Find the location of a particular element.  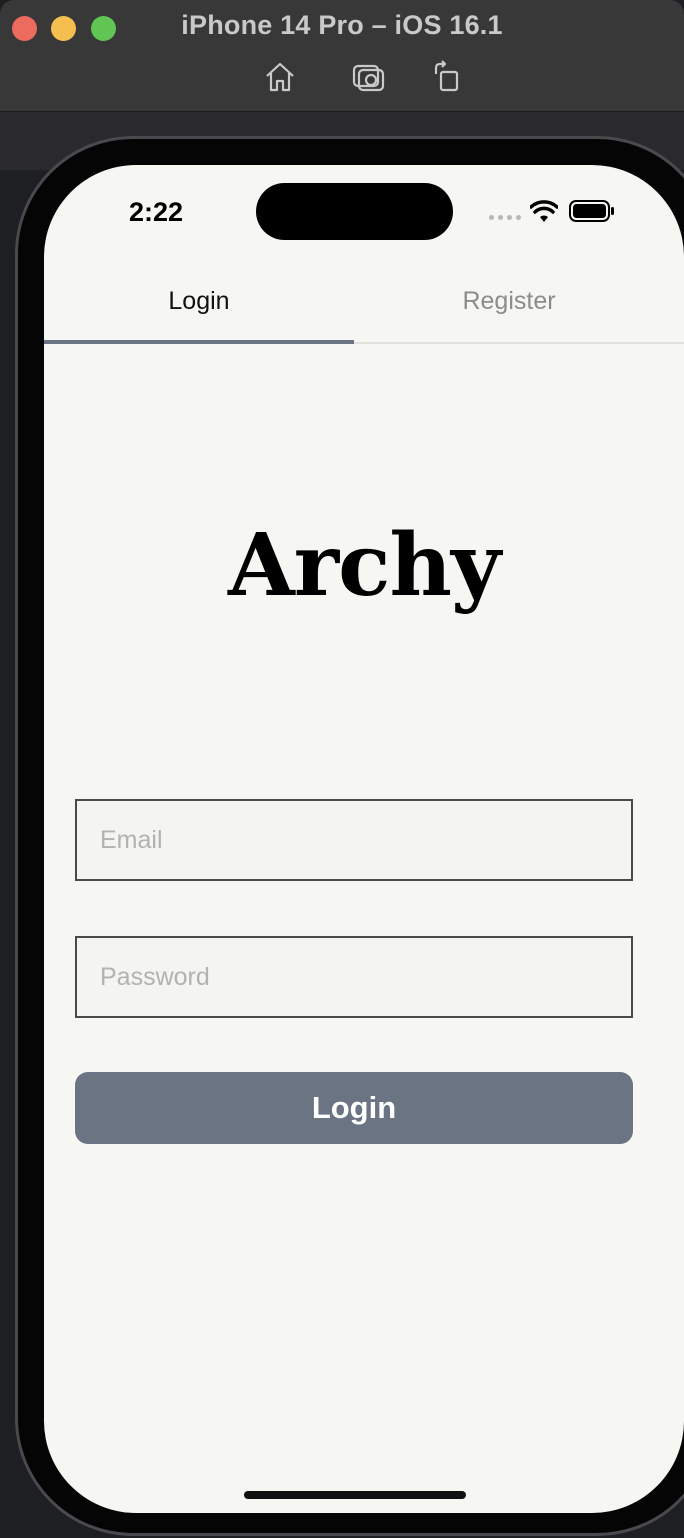

signal-icon is located at coordinates (505, 217).